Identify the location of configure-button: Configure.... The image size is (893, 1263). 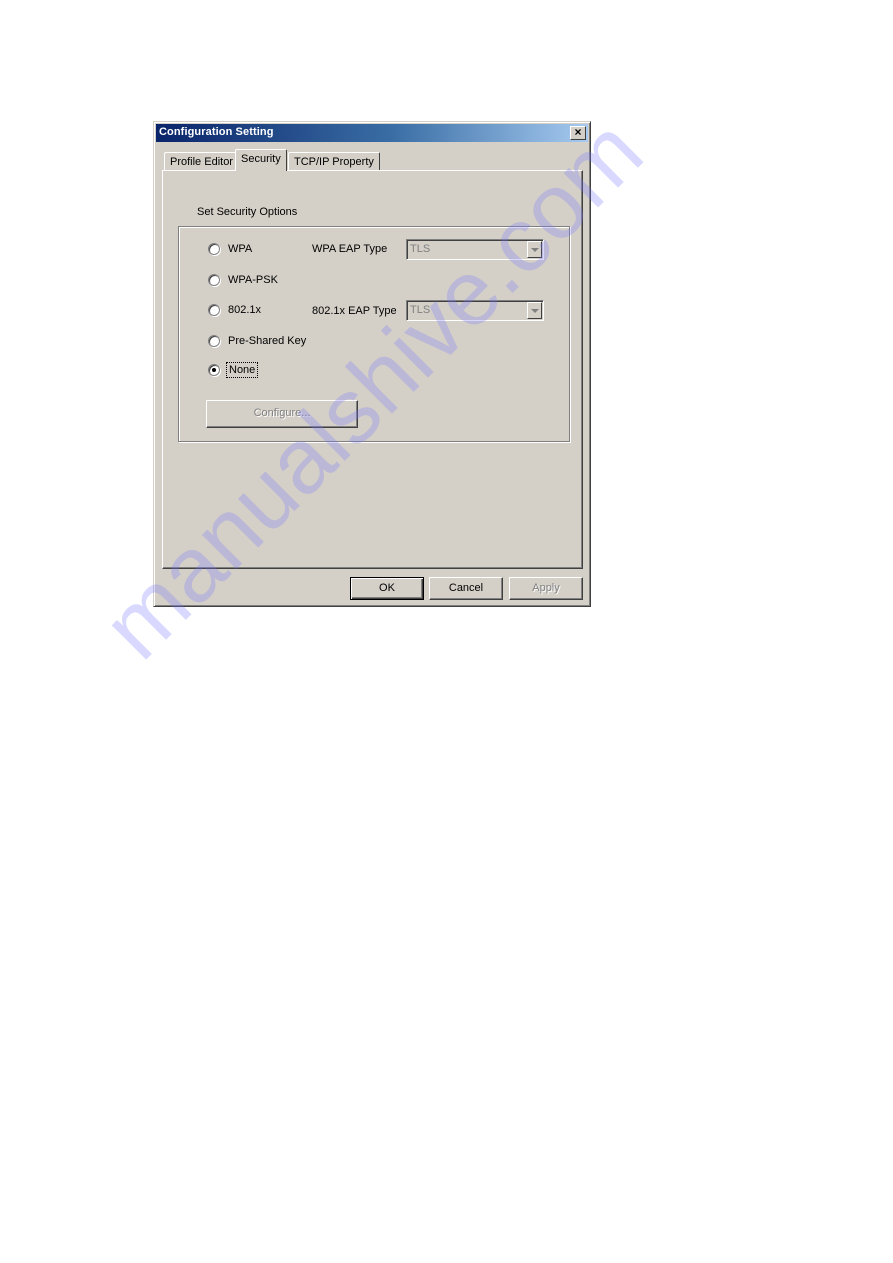
(282, 414).